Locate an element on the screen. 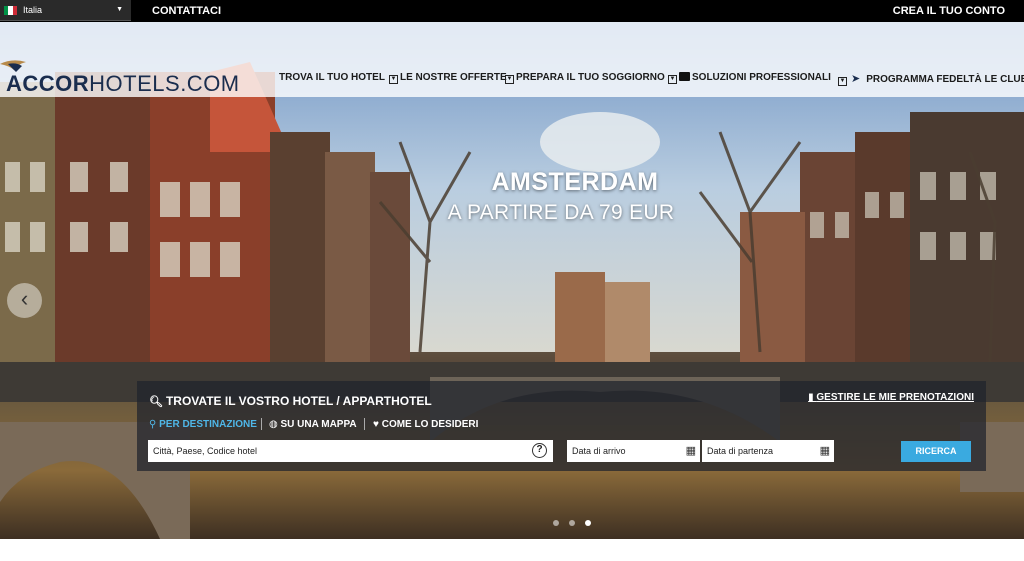  nav-loyalty: ▼ ➤ PROGRAMMA FEDELTÀ LE CLUB is located at coordinates (931, 79).